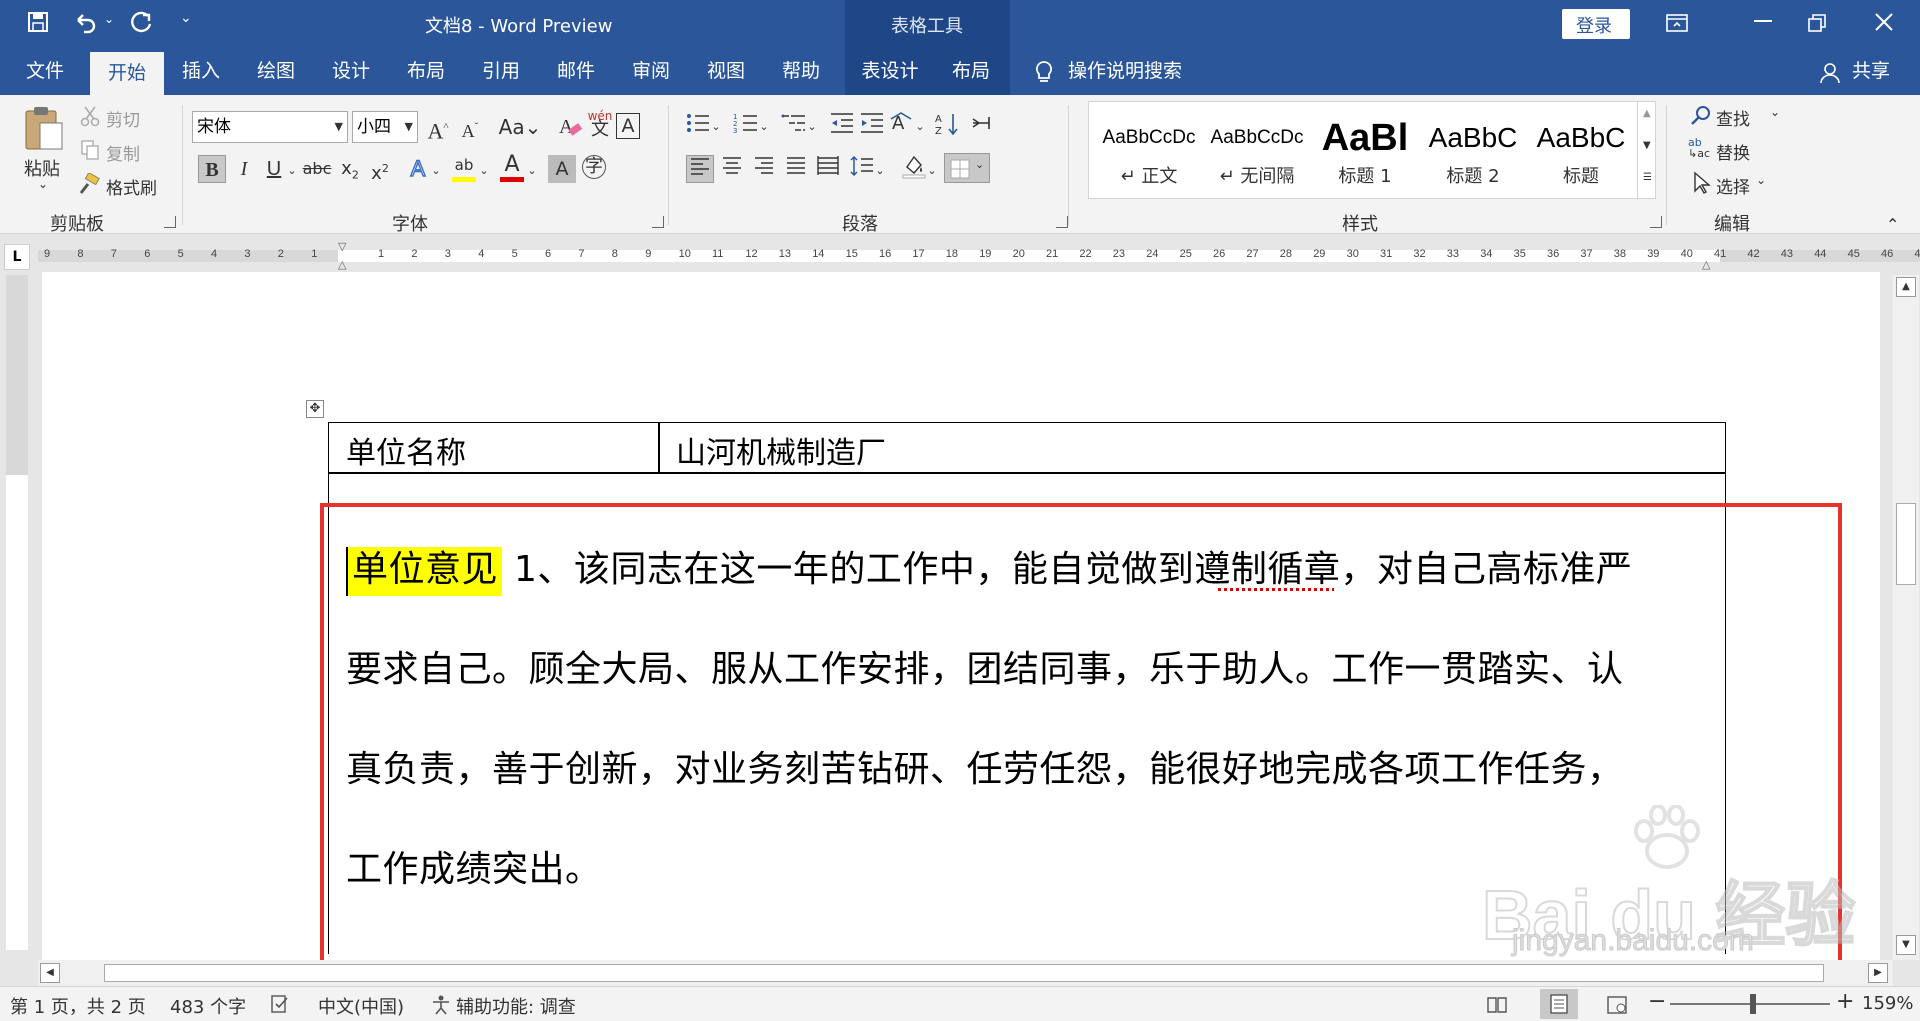  Describe the element at coordinates (186, 18) in the screenshot. I see `customize-qat-icon: ⌄` at that location.